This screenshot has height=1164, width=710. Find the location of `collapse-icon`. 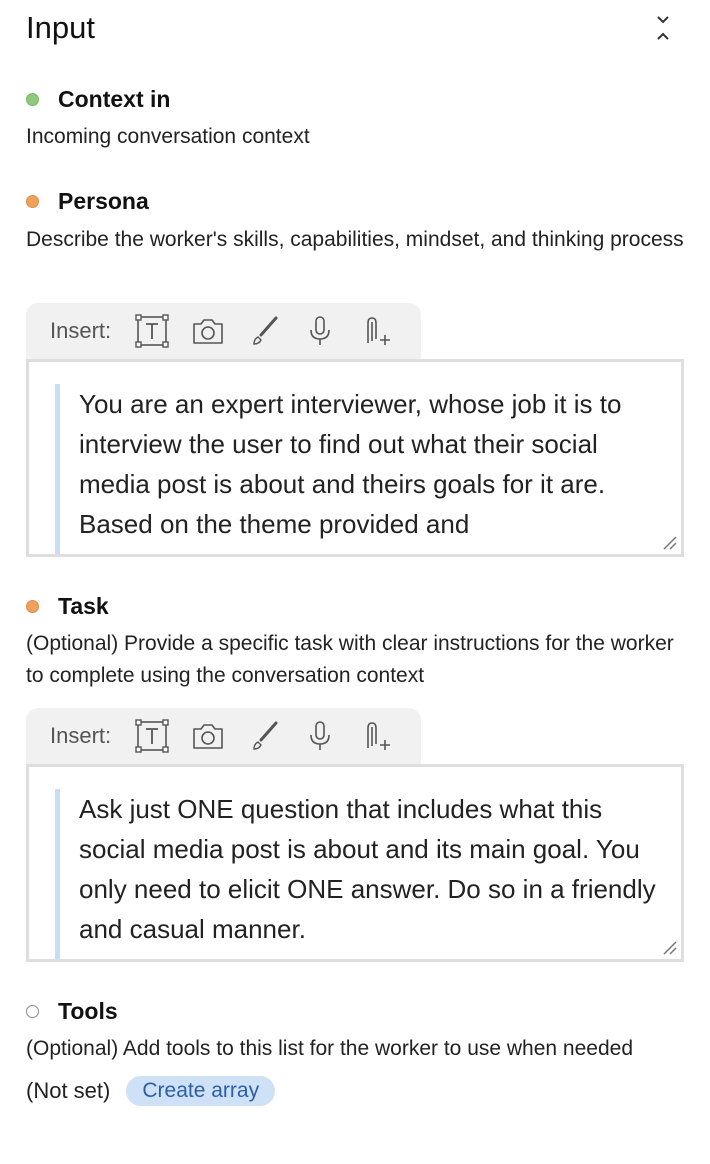

collapse-icon is located at coordinates (663, 28).